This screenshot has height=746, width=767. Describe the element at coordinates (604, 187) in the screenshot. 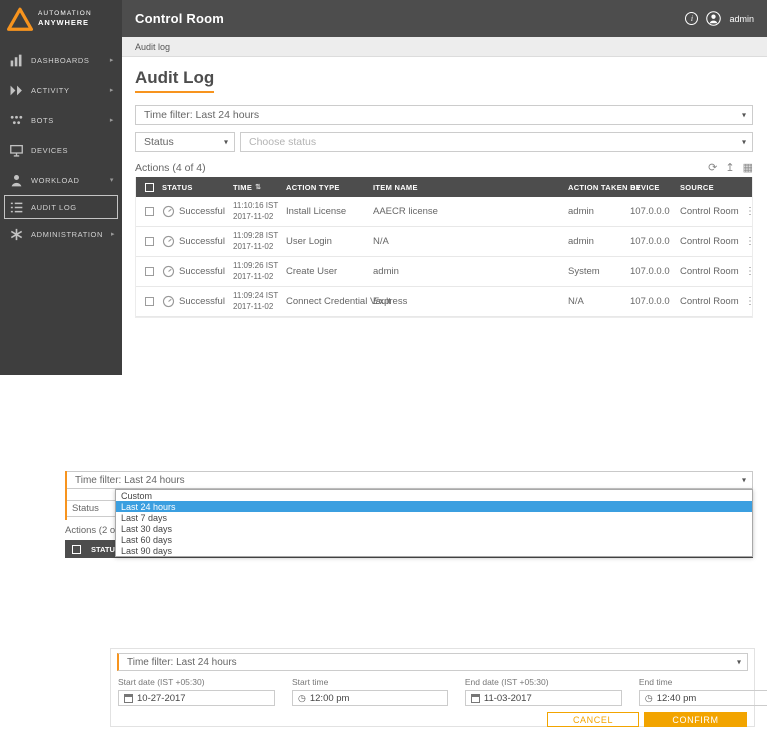

I see `column-header-action-taken-by: ACTION TAKEN BY` at that location.